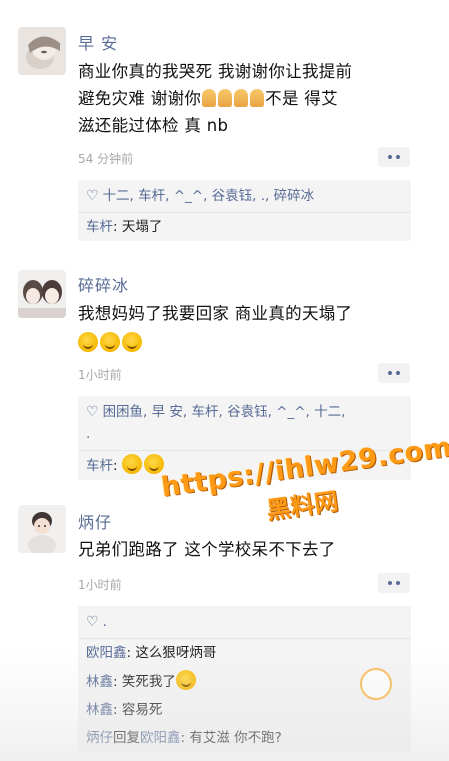 The image size is (449, 761). I want to click on comment-item: 炳仔回复欧阳鑫: 有艾滋 你不跑?, so click(244, 738).